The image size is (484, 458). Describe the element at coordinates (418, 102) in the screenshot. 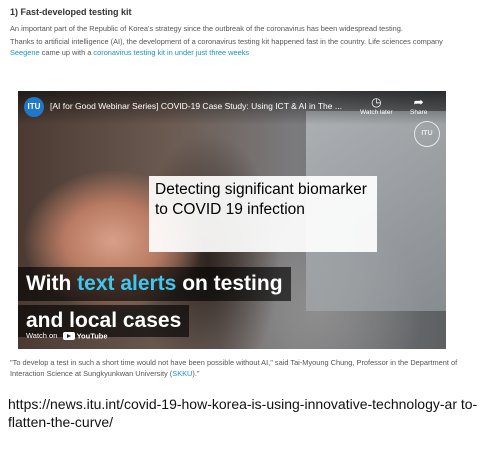

I see `share-arrow-icon: ➦` at that location.